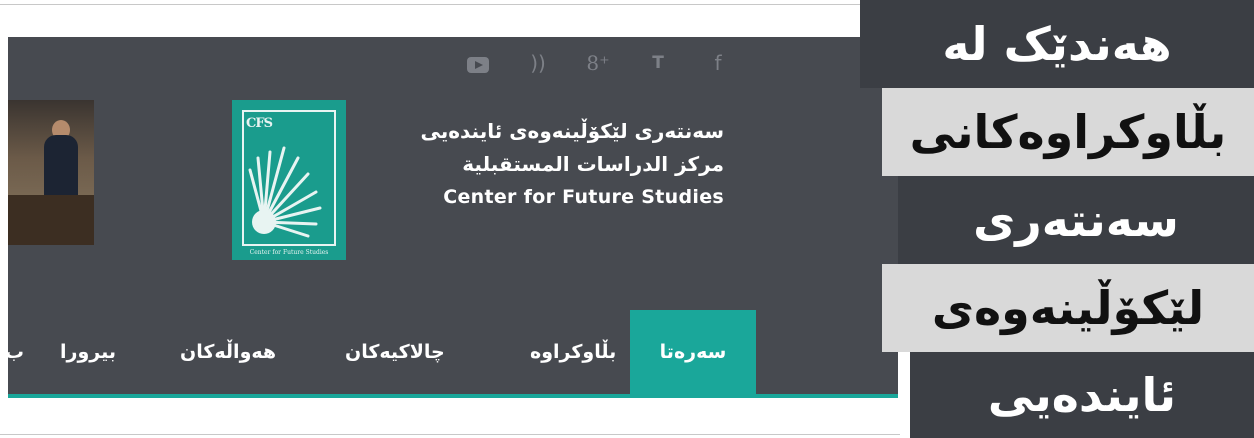 Image resolution: width=1254 pixels, height=438 pixels. Describe the element at coordinates (1068, 308) in the screenshot. I see `banner-line-4: لێکۆڵینەوەی` at that location.